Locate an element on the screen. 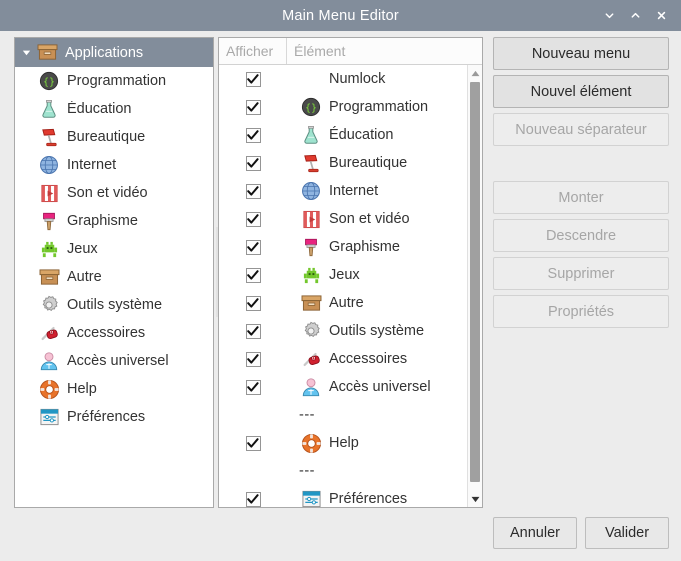  tree-item: {} Programmation is located at coordinates (114, 81).